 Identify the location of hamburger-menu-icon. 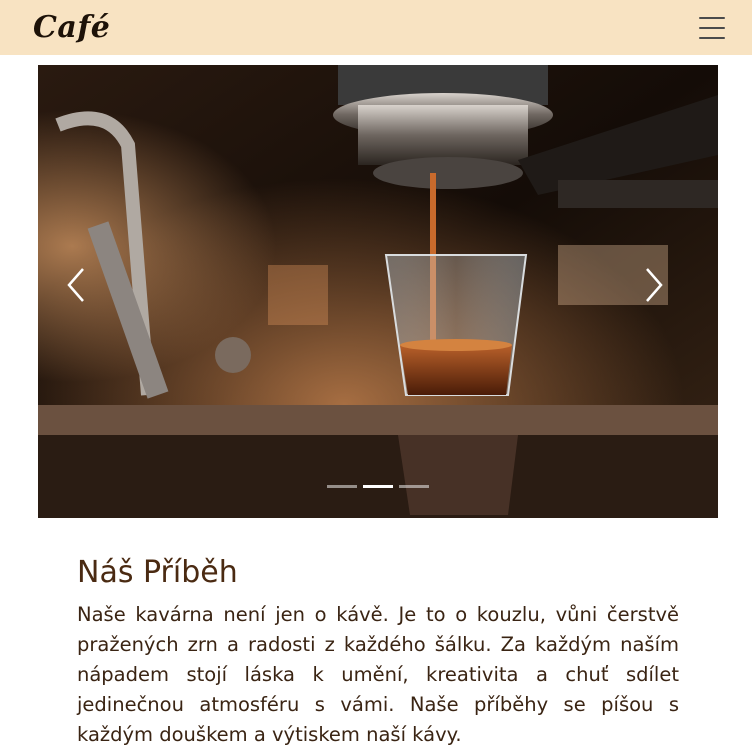
(712, 27).